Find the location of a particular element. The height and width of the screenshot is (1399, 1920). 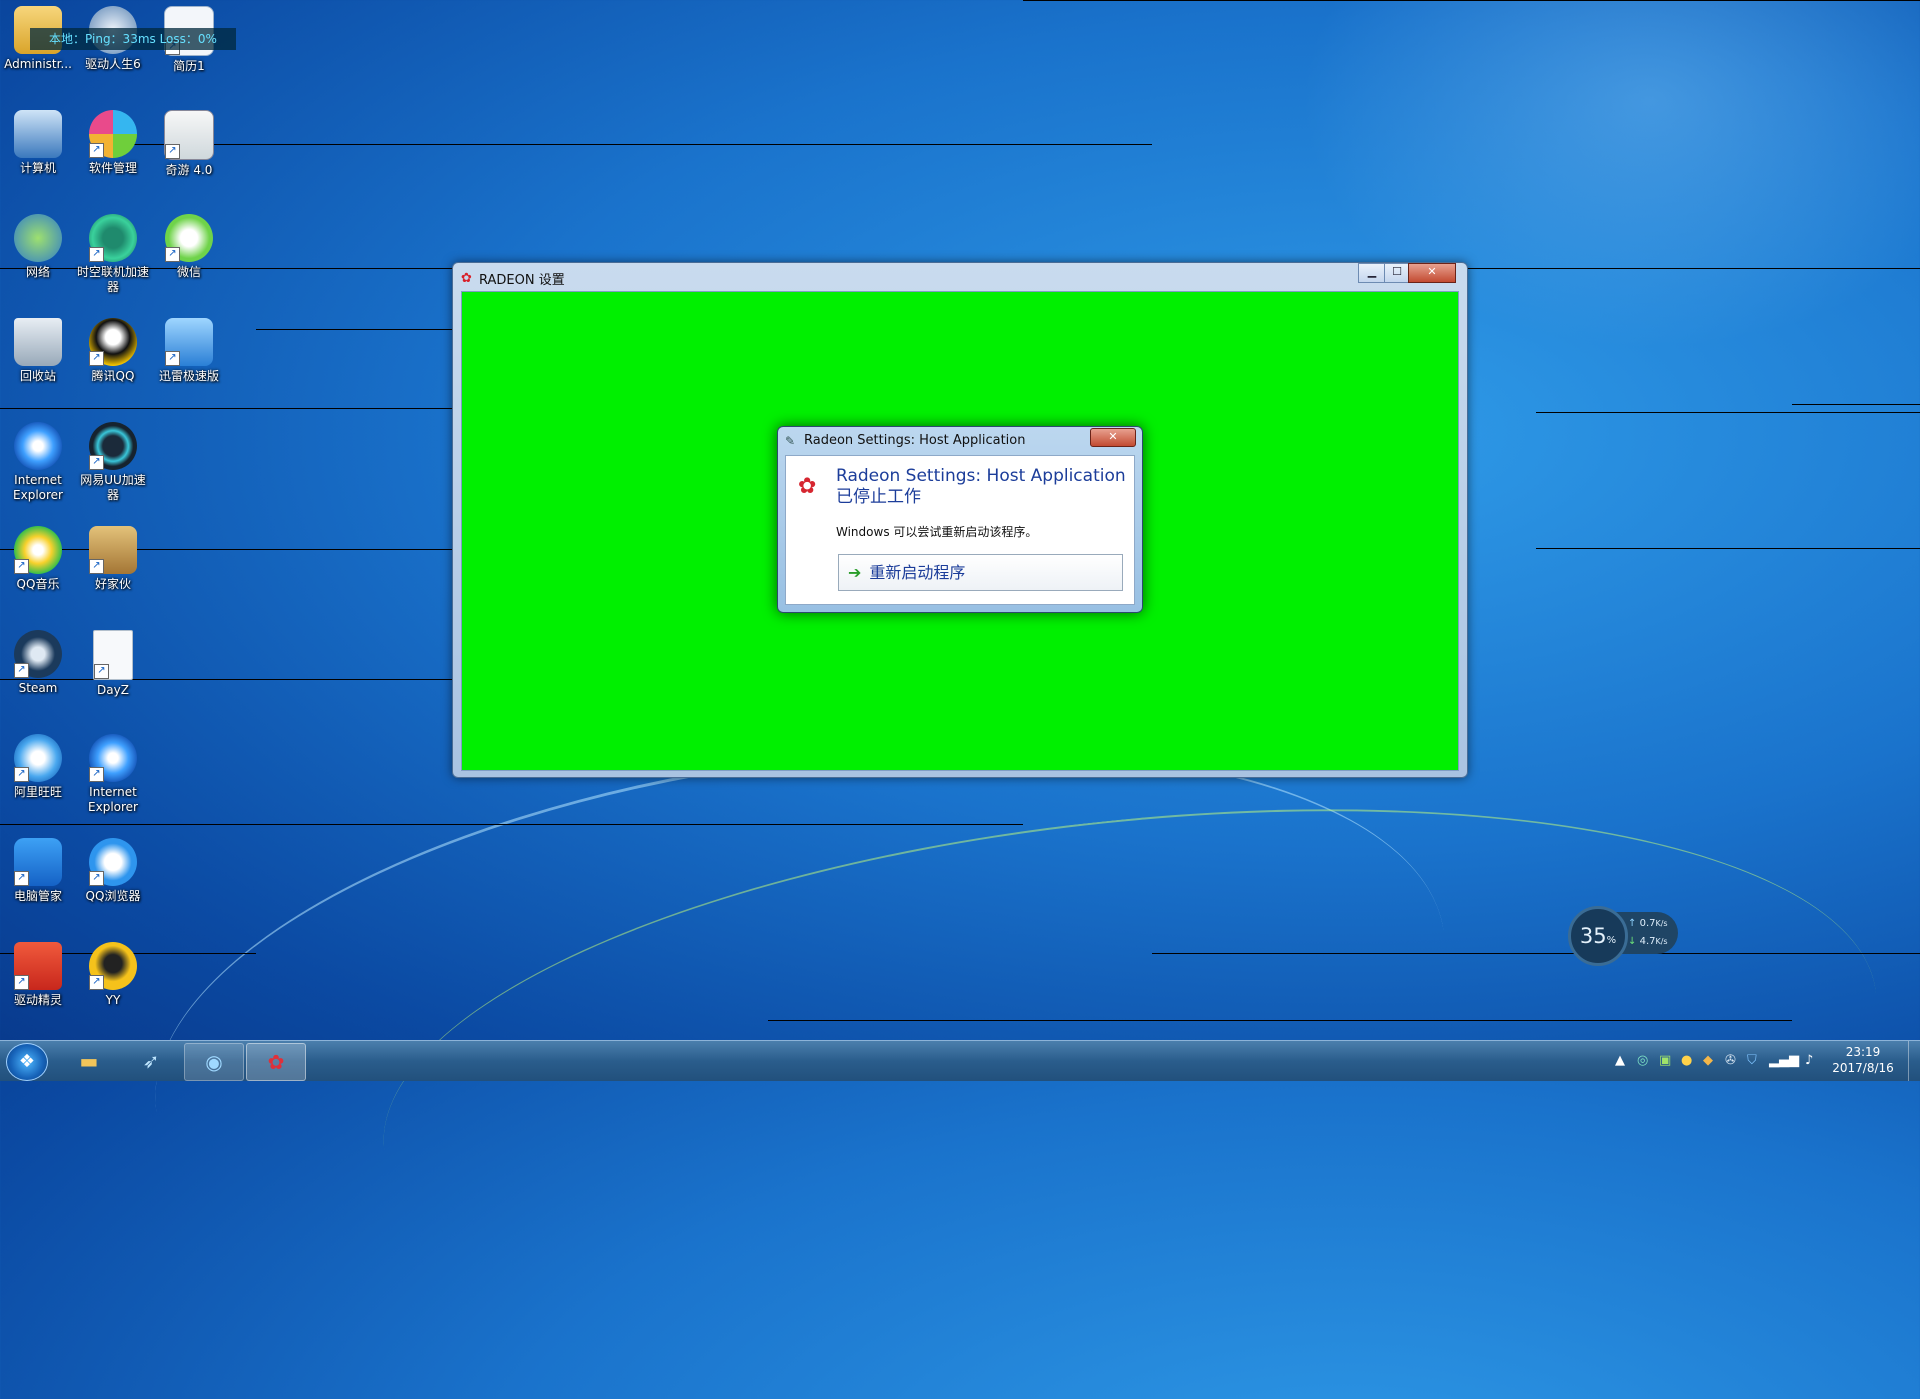

yy-tray-icon: ◆ is located at coordinates (1708, 1061).